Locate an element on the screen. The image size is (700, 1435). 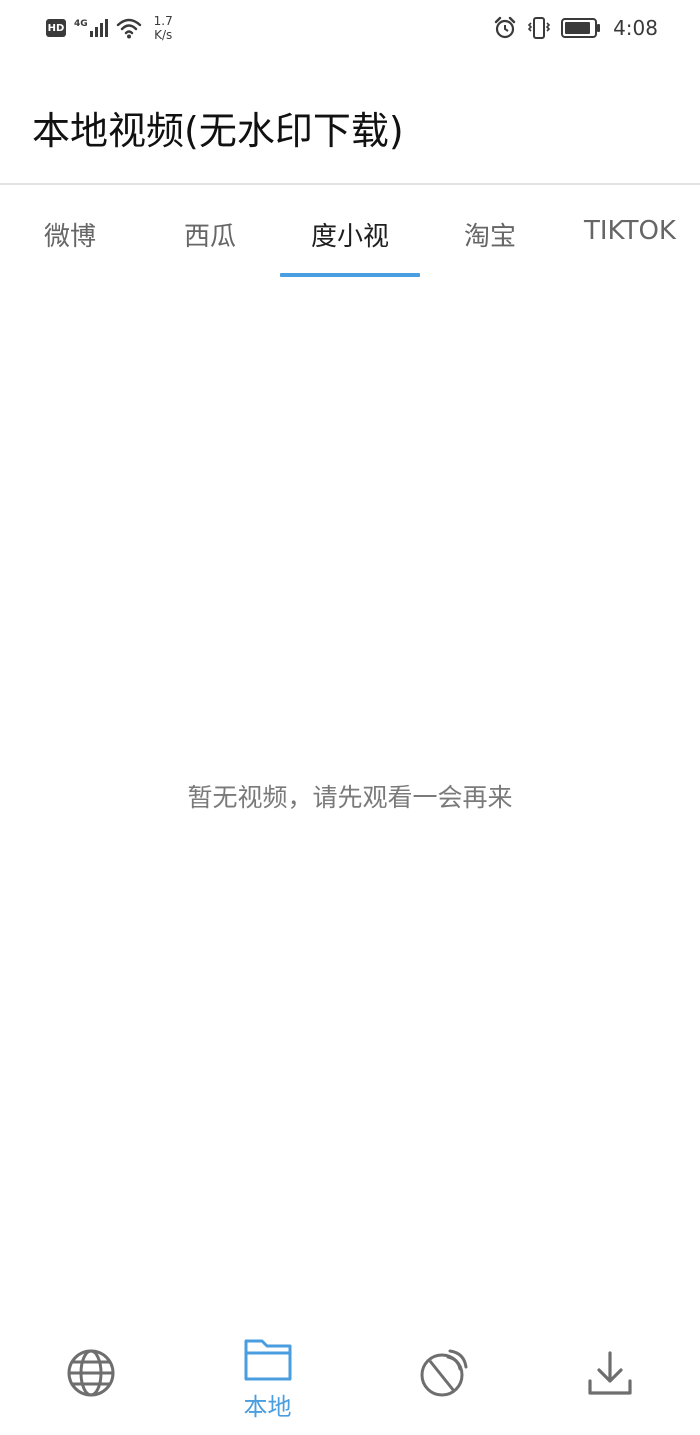
folder-icon is located at coordinates (267, 1360).